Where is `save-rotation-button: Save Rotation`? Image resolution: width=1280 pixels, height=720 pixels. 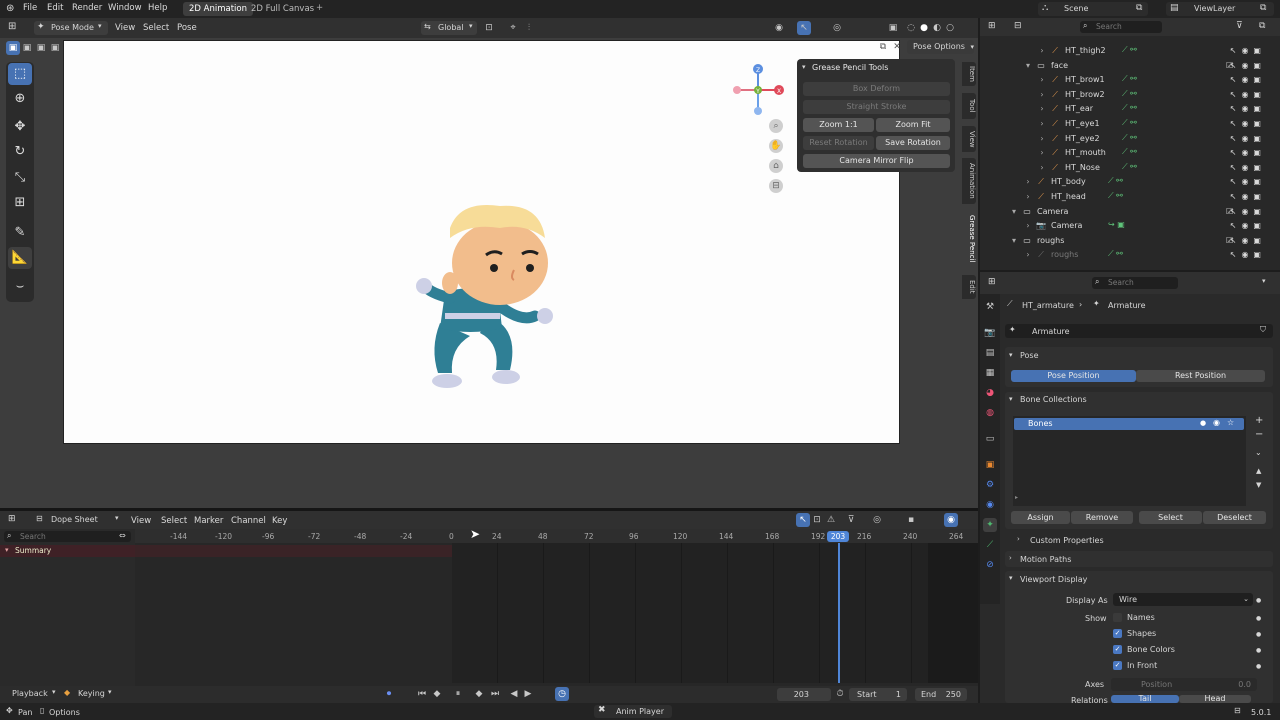 save-rotation-button: Save Rotation is located at coordinates (913, 143).